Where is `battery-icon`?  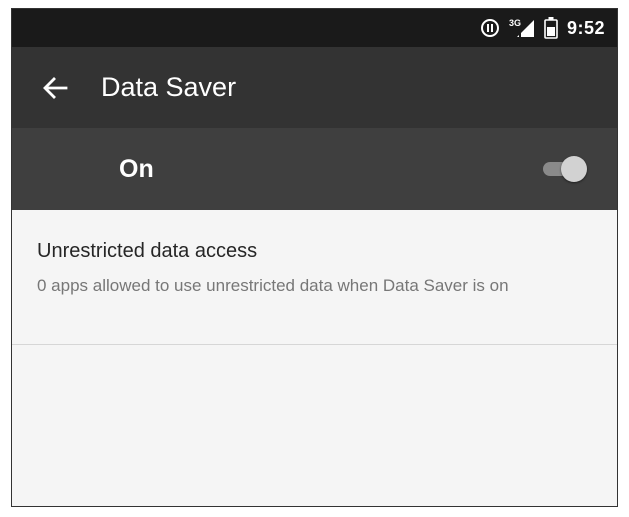
battery-icon is located at coordinates (551, 28).